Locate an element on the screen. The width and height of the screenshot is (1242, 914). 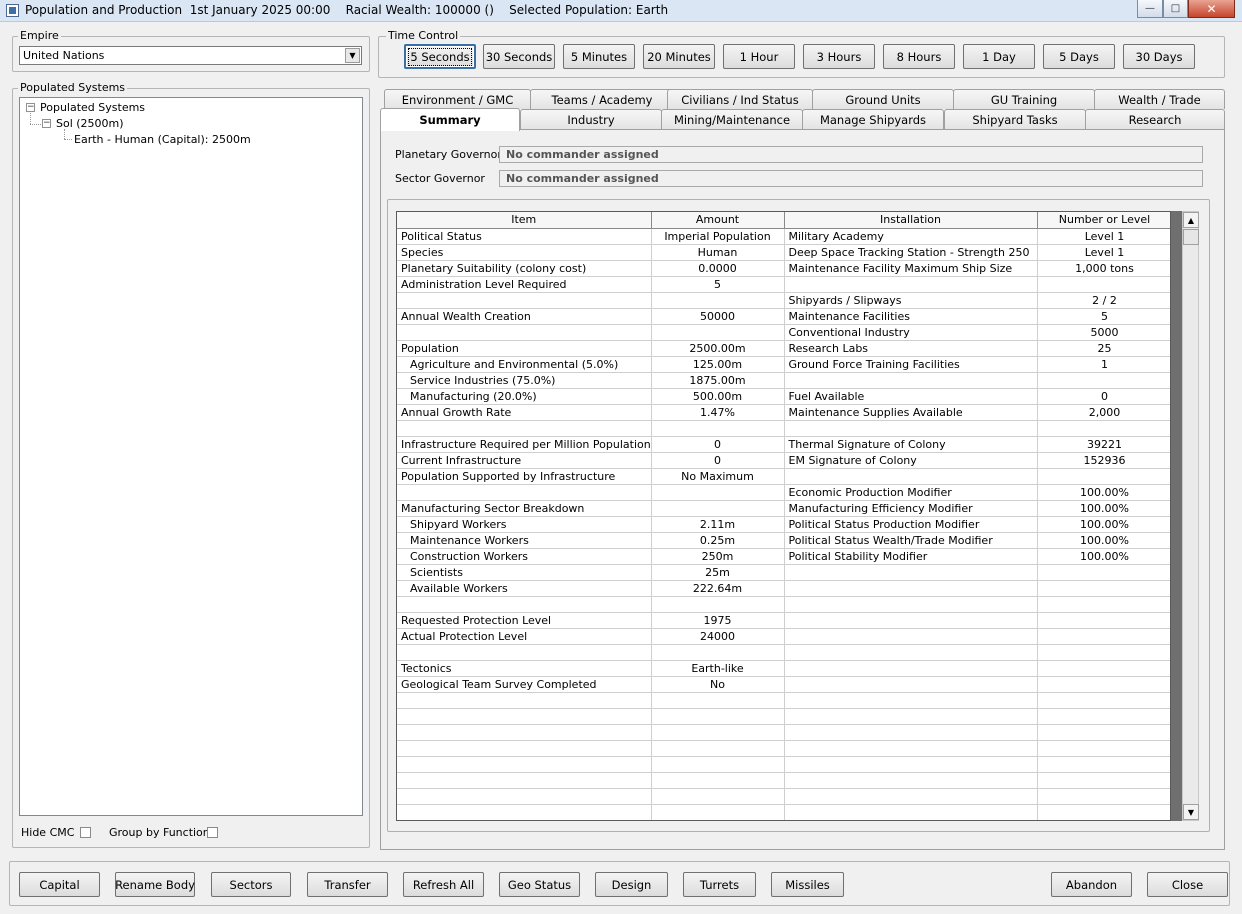
tree-system-sol: Sol (2500m) is located at coordinates (90, 123).